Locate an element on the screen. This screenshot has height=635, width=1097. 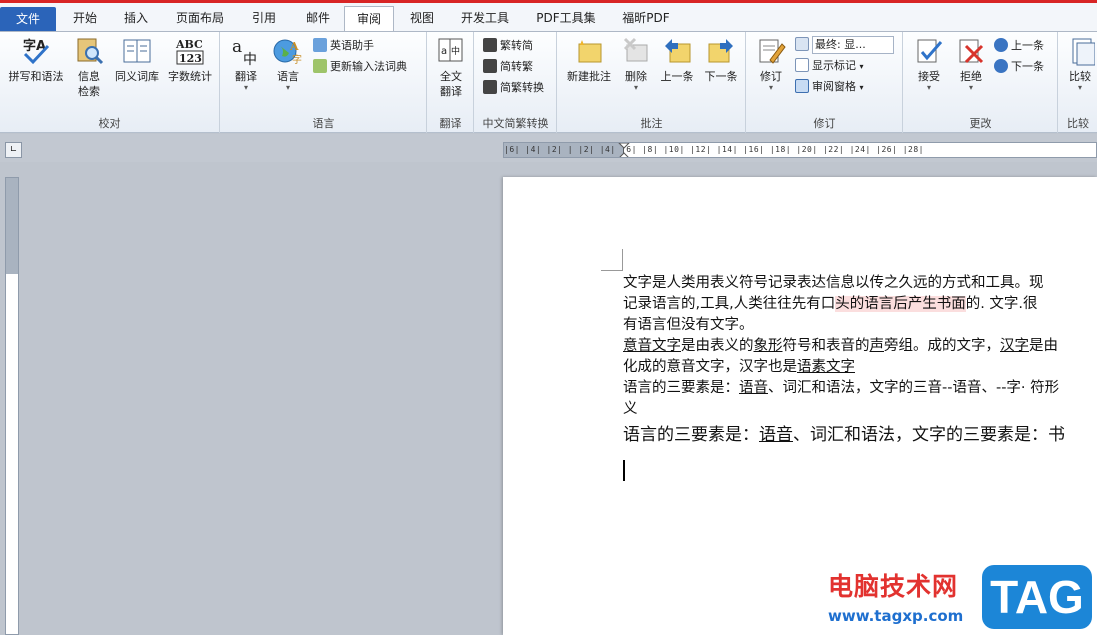
indent-marker-icon is located at coordinates (624, 150).